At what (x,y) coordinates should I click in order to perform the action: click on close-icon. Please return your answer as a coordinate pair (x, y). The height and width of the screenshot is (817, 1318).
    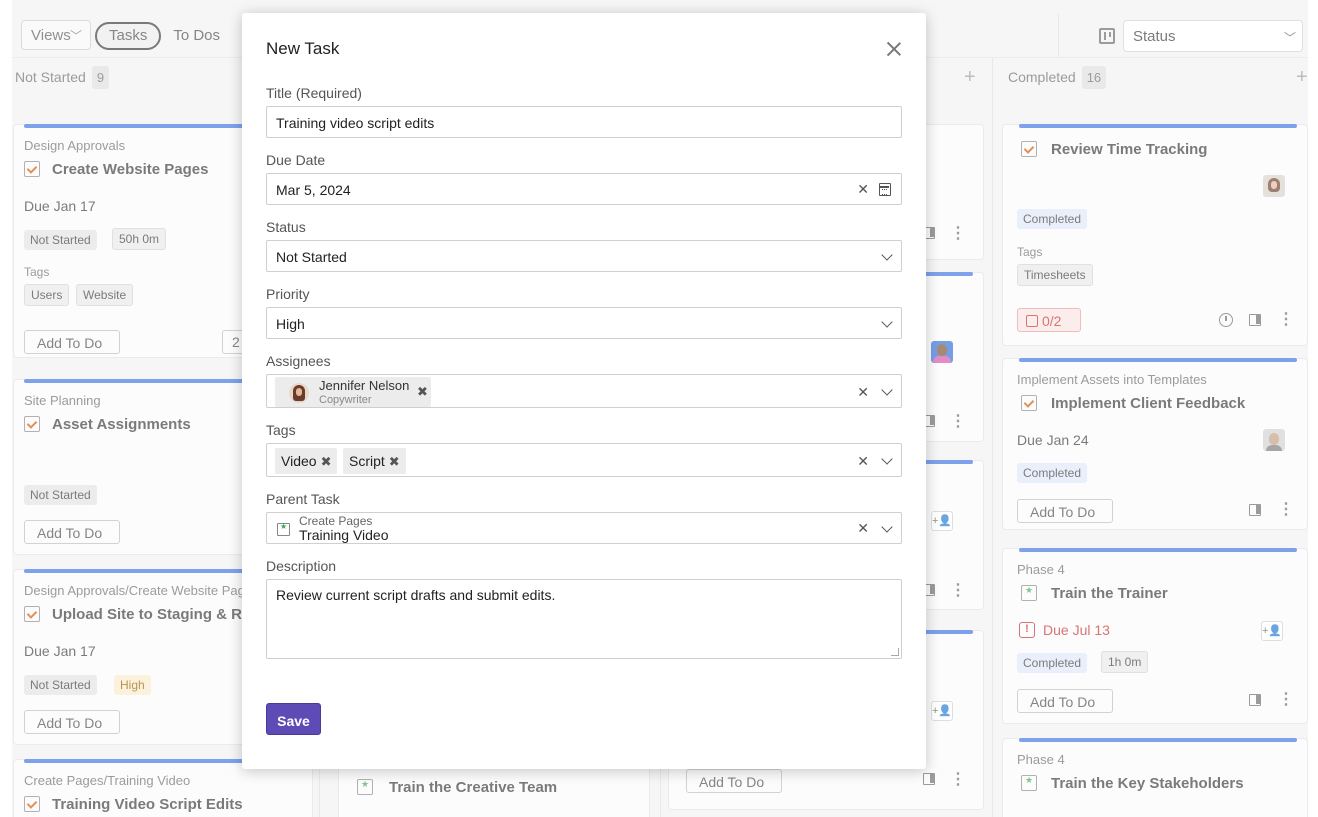
    Looking at the image, I should click on (894, 49).